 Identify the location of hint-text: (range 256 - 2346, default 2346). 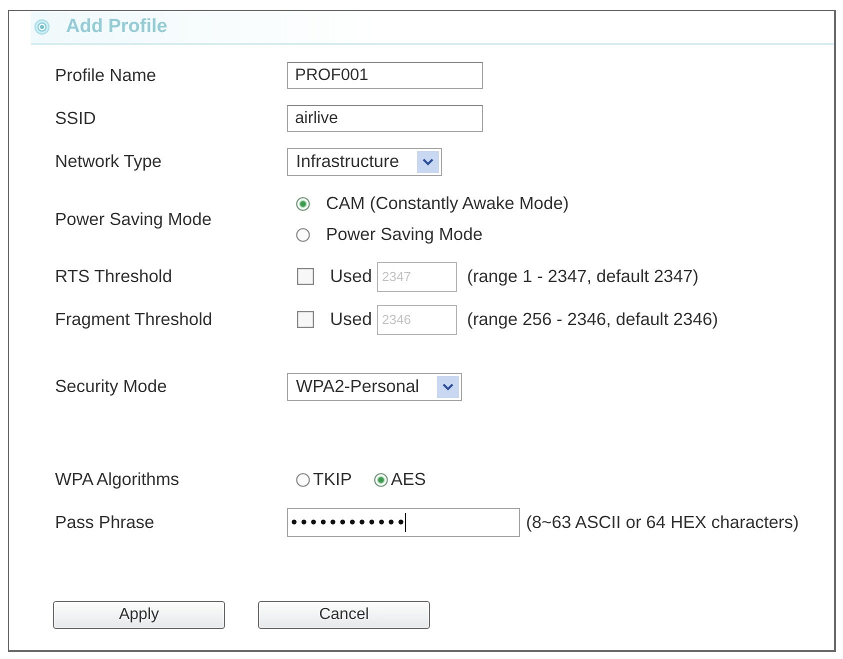
(592, 319).